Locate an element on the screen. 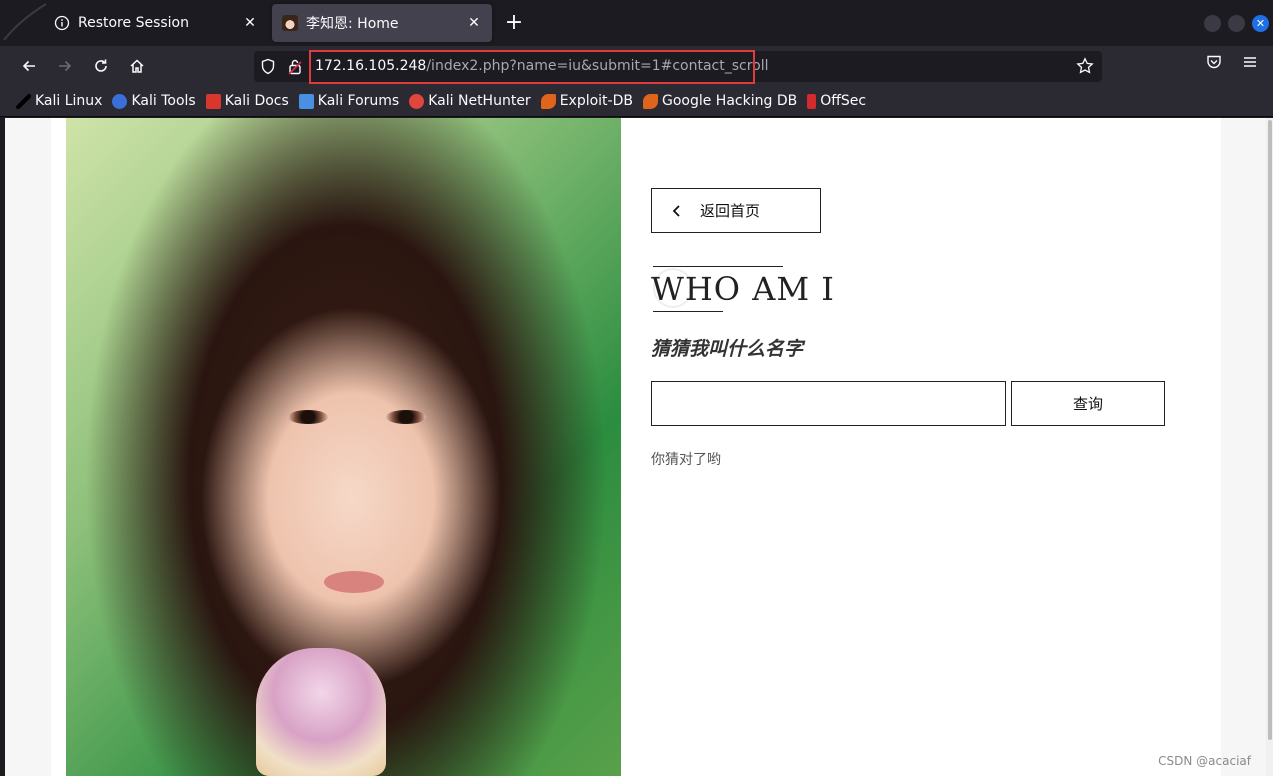  page-scrollbar is located at coordinates (1269, 447).